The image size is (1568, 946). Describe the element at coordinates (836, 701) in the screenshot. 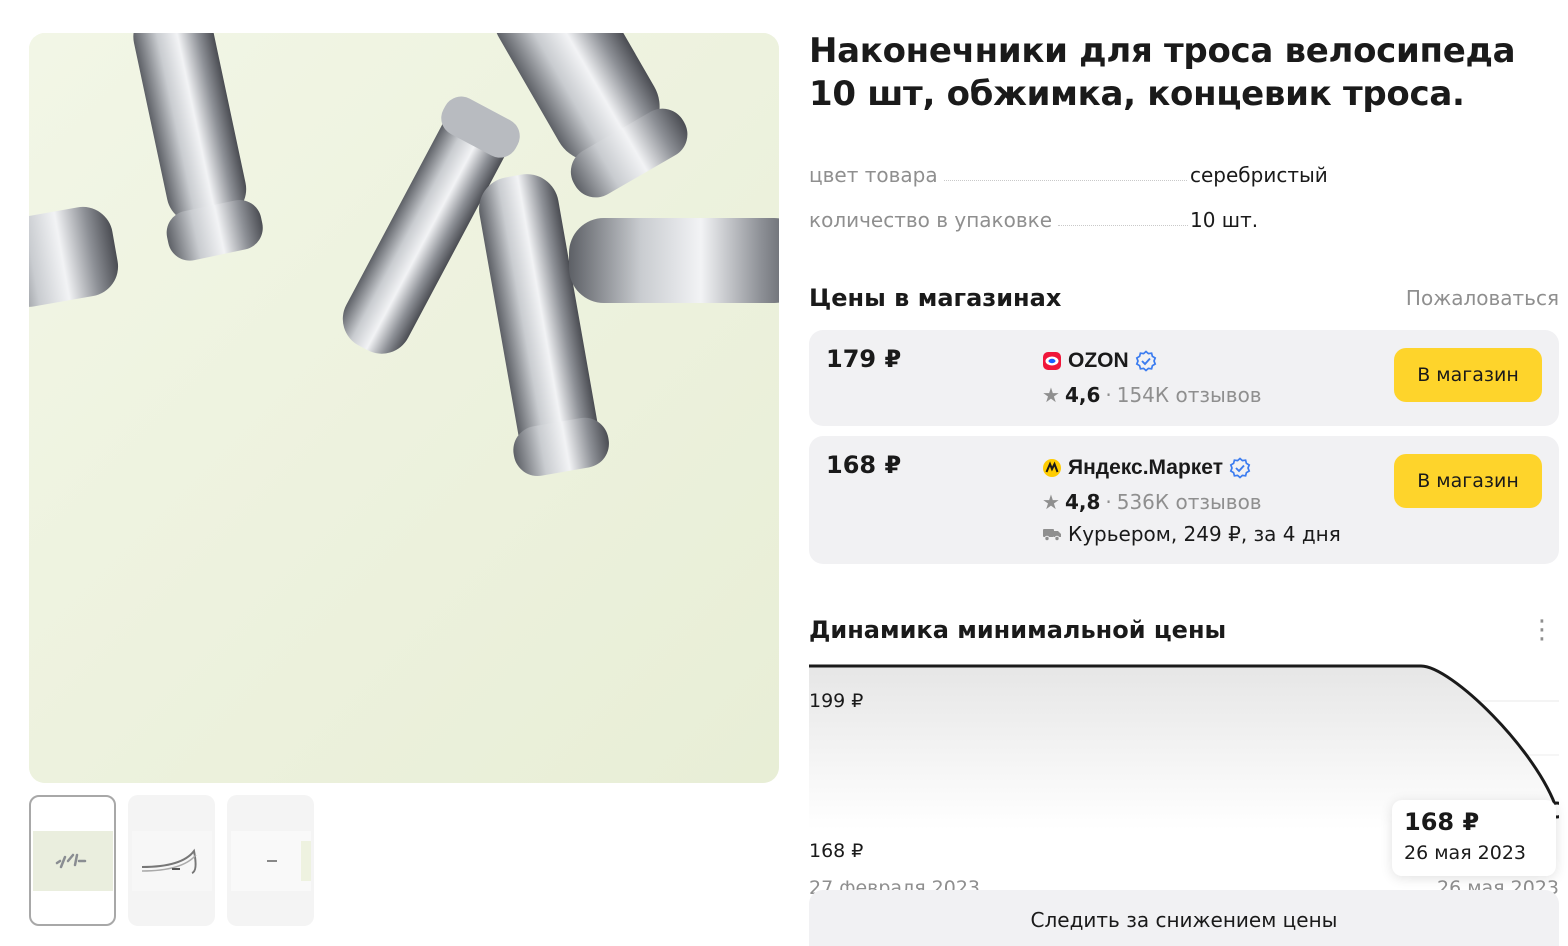

I see `y-tick-max: 199 ₽` at that location.